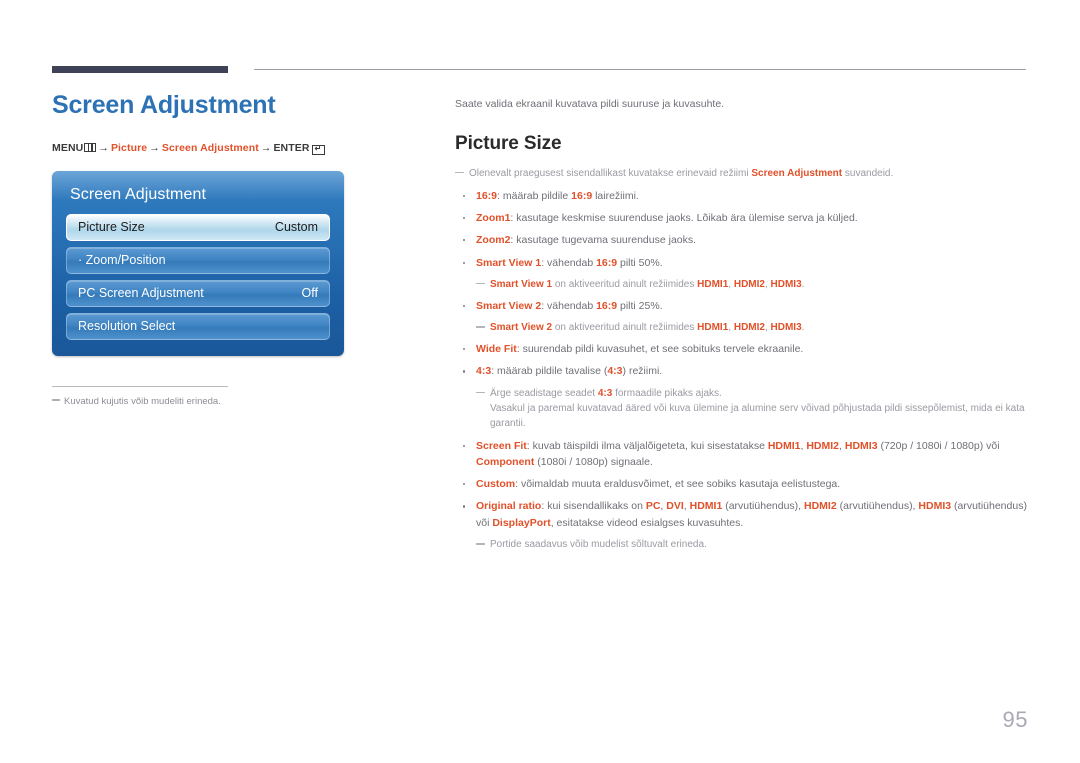 The width and height of the screenshot is (1080, 763). Describe the element at coordinates (140, 69) in the screenshot. I see `header-accent-bar` at that location.